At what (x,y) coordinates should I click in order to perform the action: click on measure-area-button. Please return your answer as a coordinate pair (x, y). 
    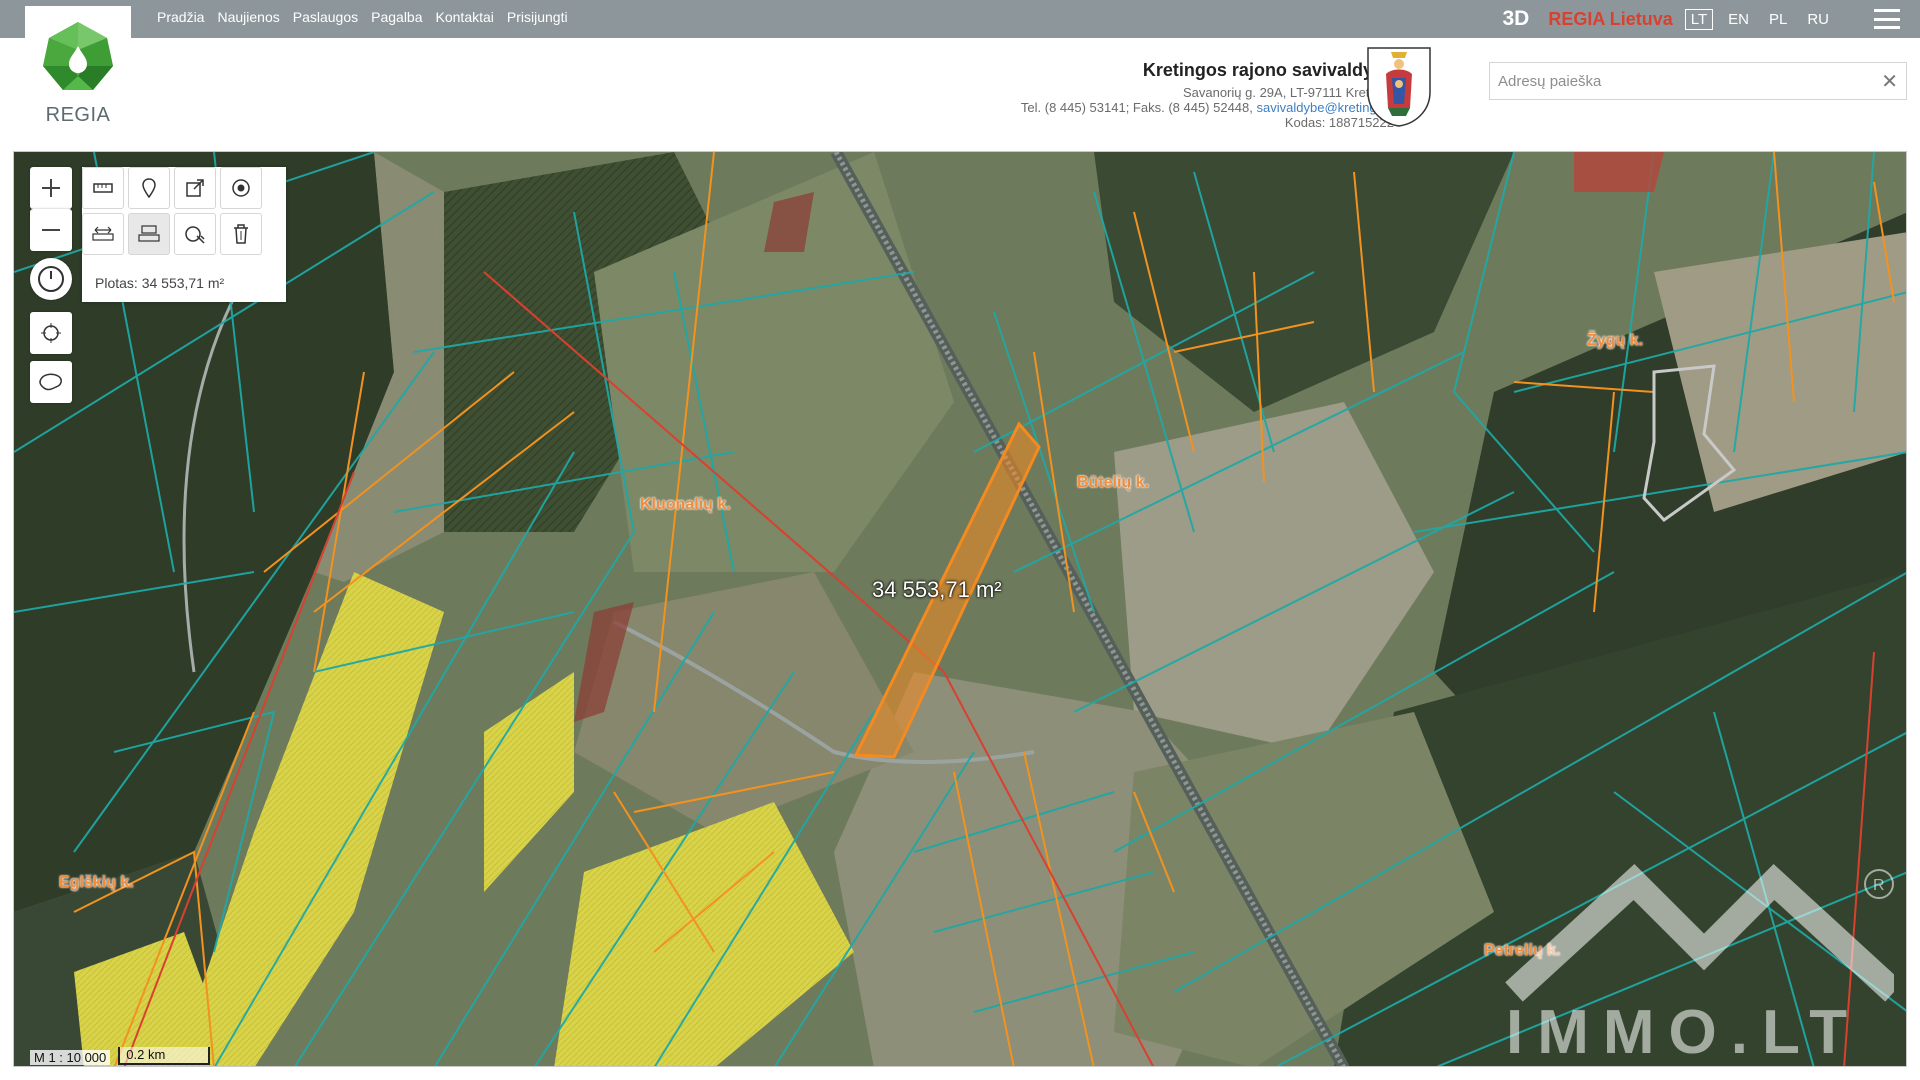
    Looking at the image, I should click on (149, 234).